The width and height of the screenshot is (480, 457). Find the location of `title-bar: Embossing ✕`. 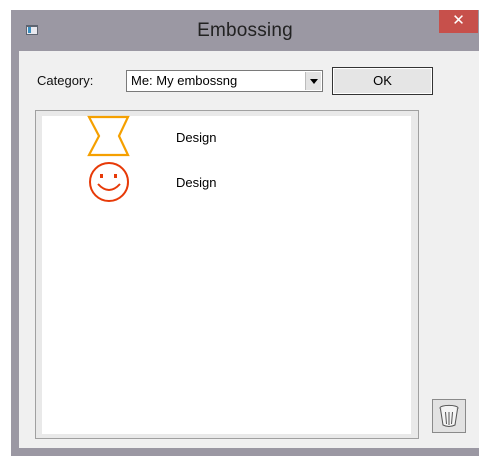

title-bar: Embossing ✕ is located at coordinates (245, 30).